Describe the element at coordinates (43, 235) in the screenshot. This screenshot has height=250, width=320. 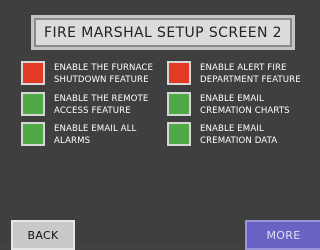
I see `back-button: BACK` at that location.